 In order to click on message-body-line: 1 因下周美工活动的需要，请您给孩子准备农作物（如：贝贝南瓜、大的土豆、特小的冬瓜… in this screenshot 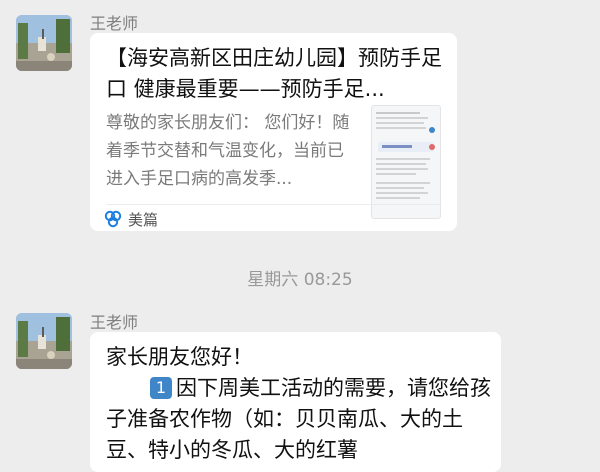, I will do `click(301, 419)`.